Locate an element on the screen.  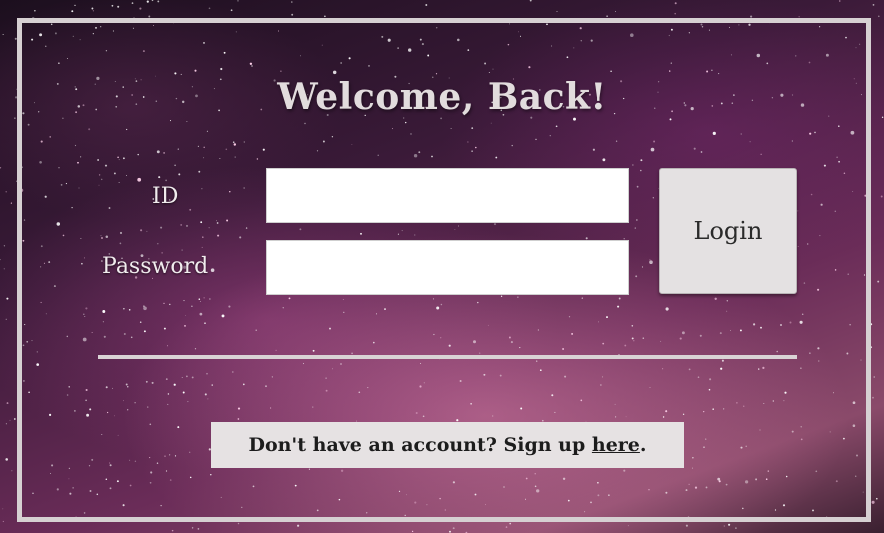
signup-prompt-box: Don't have an account? Sign up here. is located at coordinates (447, 445).